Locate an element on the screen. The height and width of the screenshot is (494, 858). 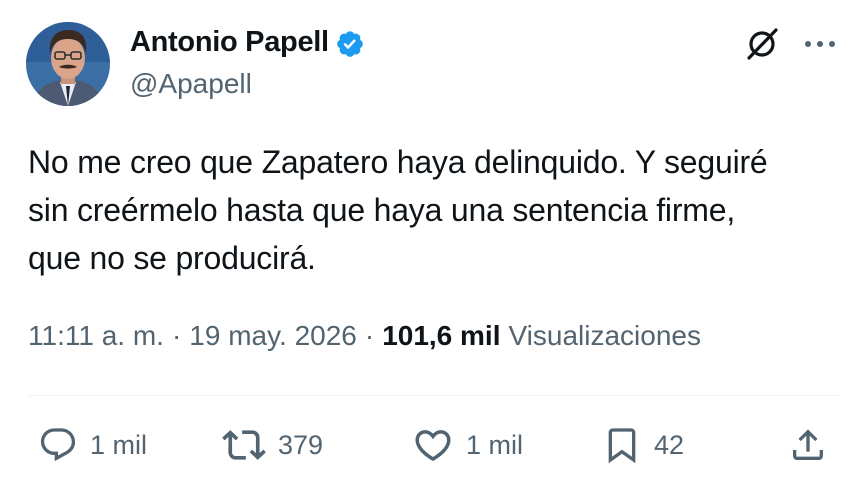
share-button is located at coordinates (808, 445).